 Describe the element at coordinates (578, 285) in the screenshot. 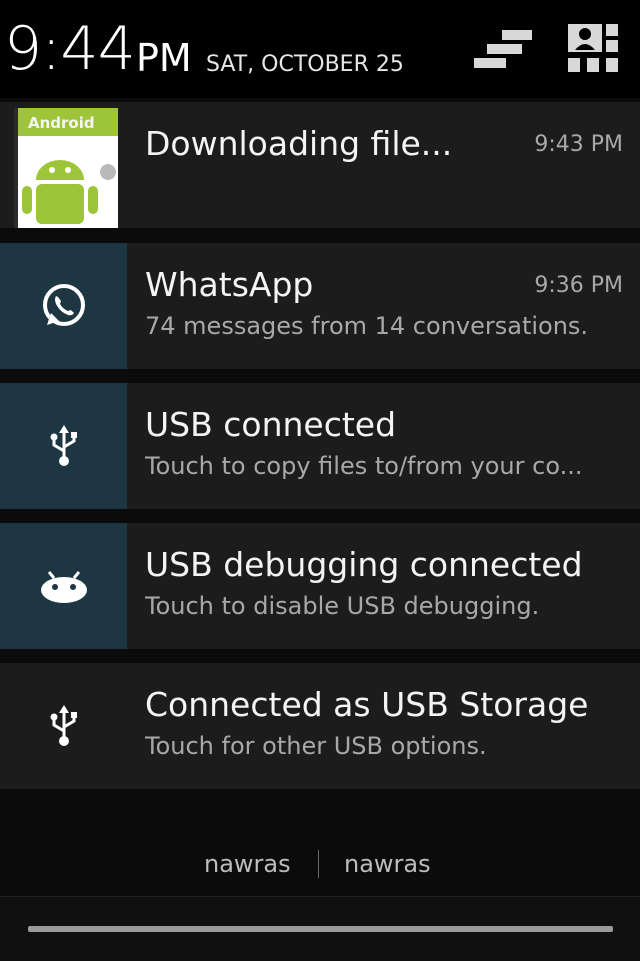

I see `notification-time: 9:36 PM` at that location.